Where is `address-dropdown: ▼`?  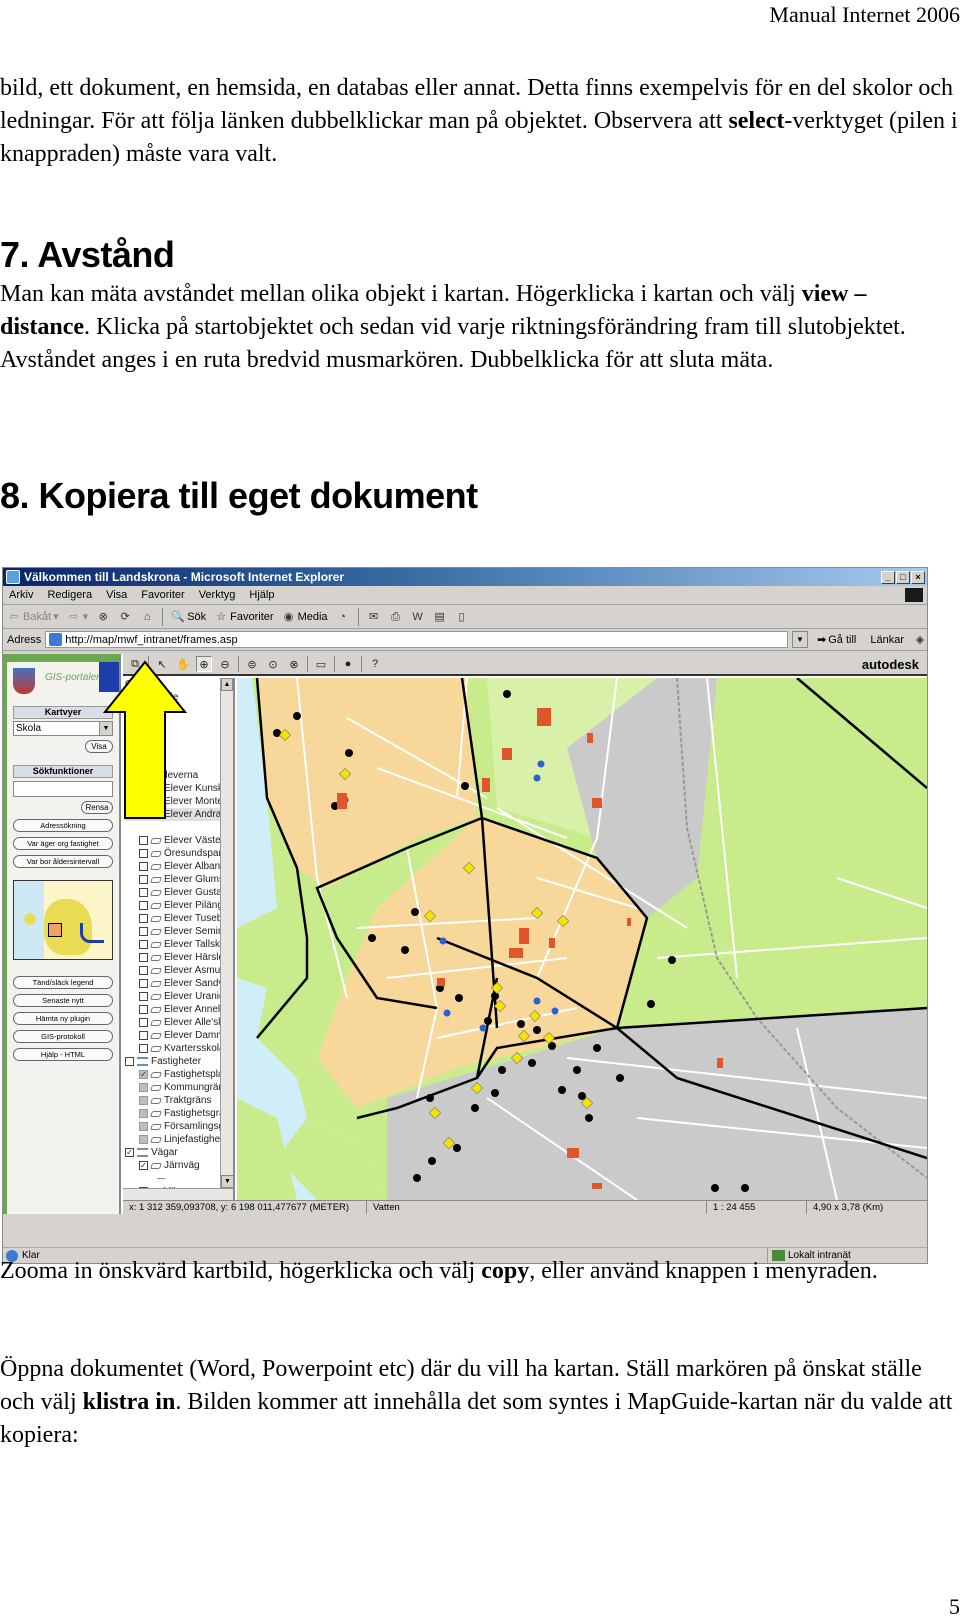
address-dropdown: ▼ is located at coordinates (800, 639).